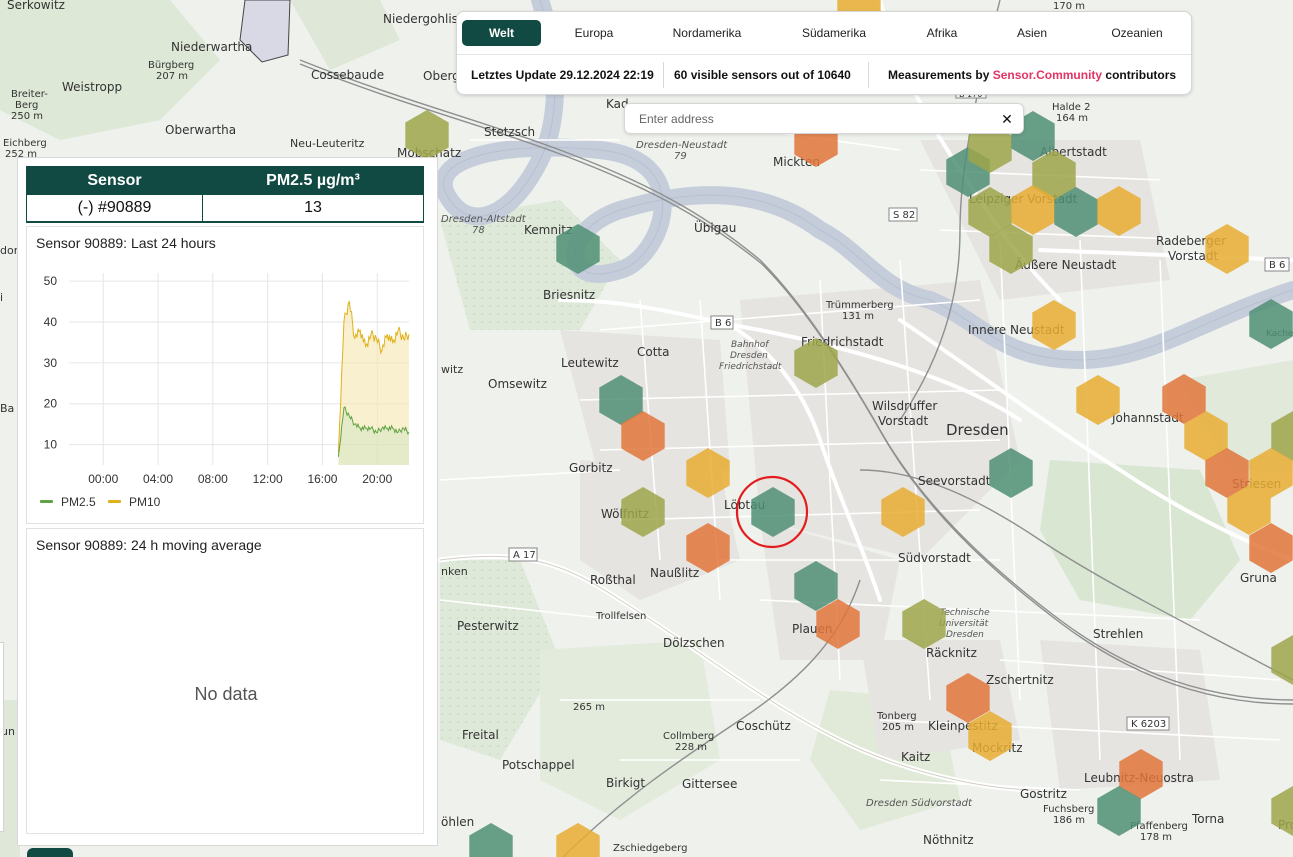  What do you see at coordinates (1148, 724) in the screenshot?
I see `svg-text: K 6203` at bounding box center [1148, 724].